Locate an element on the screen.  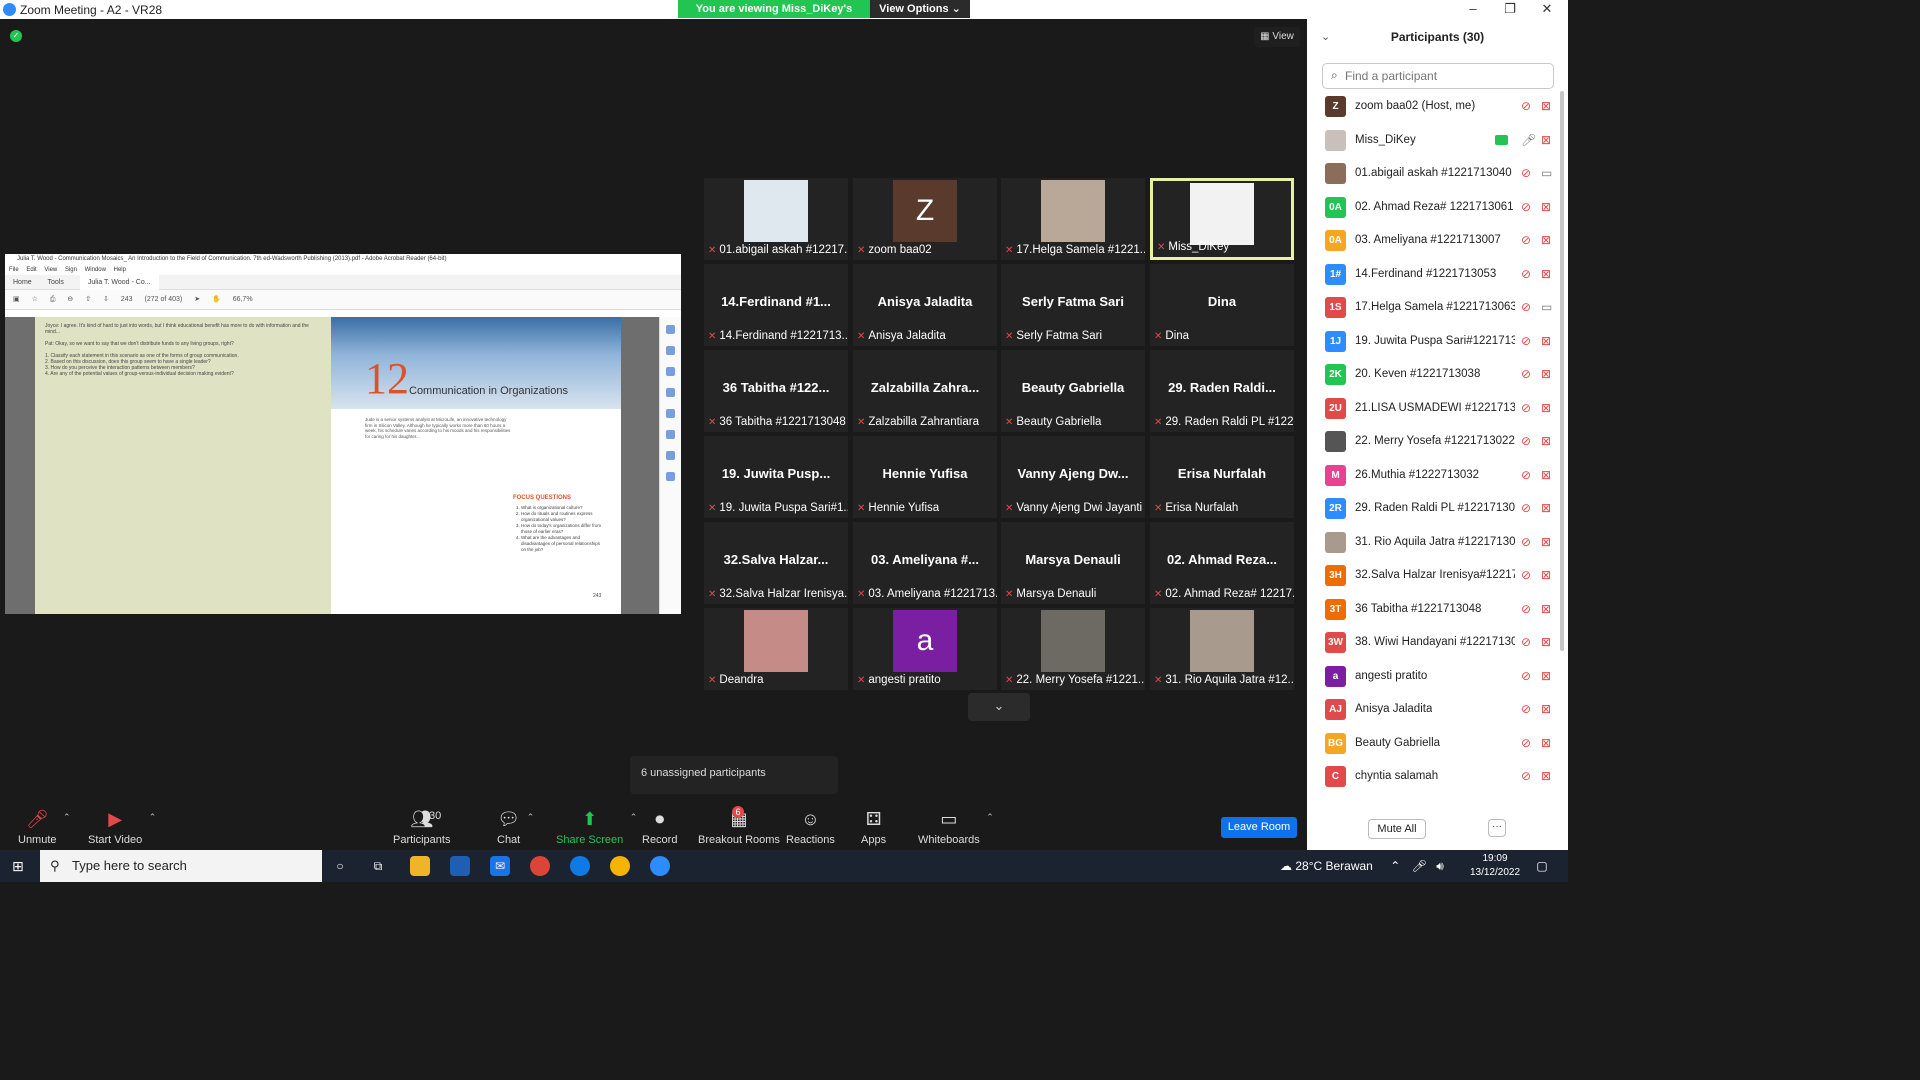
share-caret-icon: ⌃ is located at coordinates (634, 817).